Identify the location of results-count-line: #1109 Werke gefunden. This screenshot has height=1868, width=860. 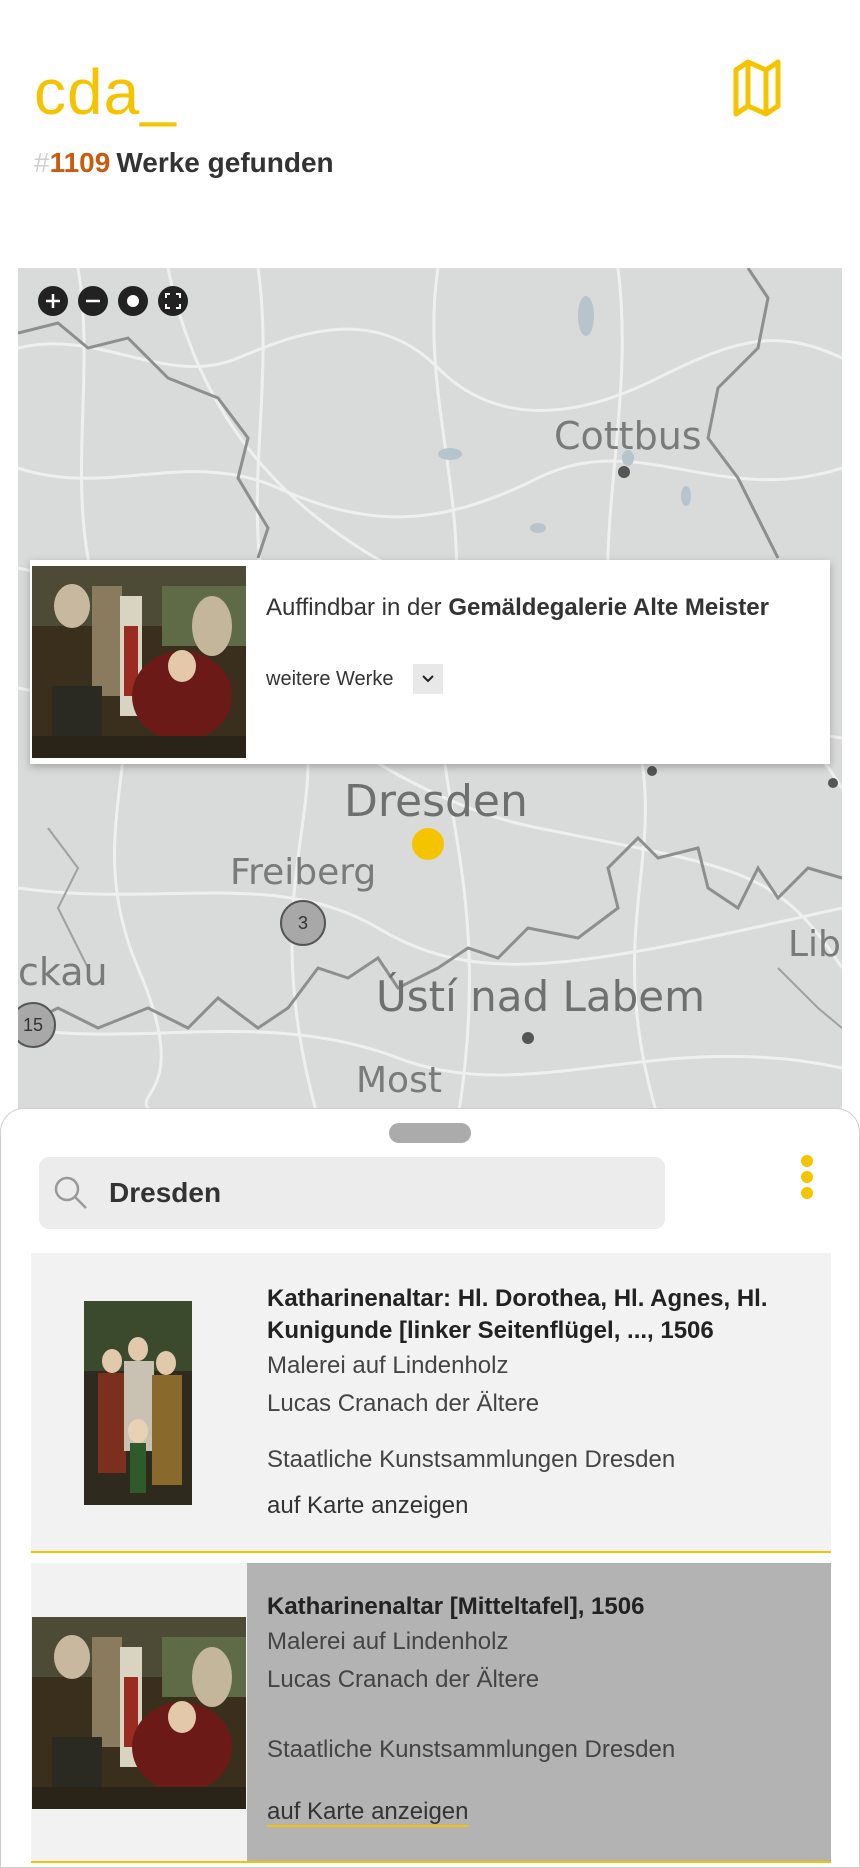
(184, 163).